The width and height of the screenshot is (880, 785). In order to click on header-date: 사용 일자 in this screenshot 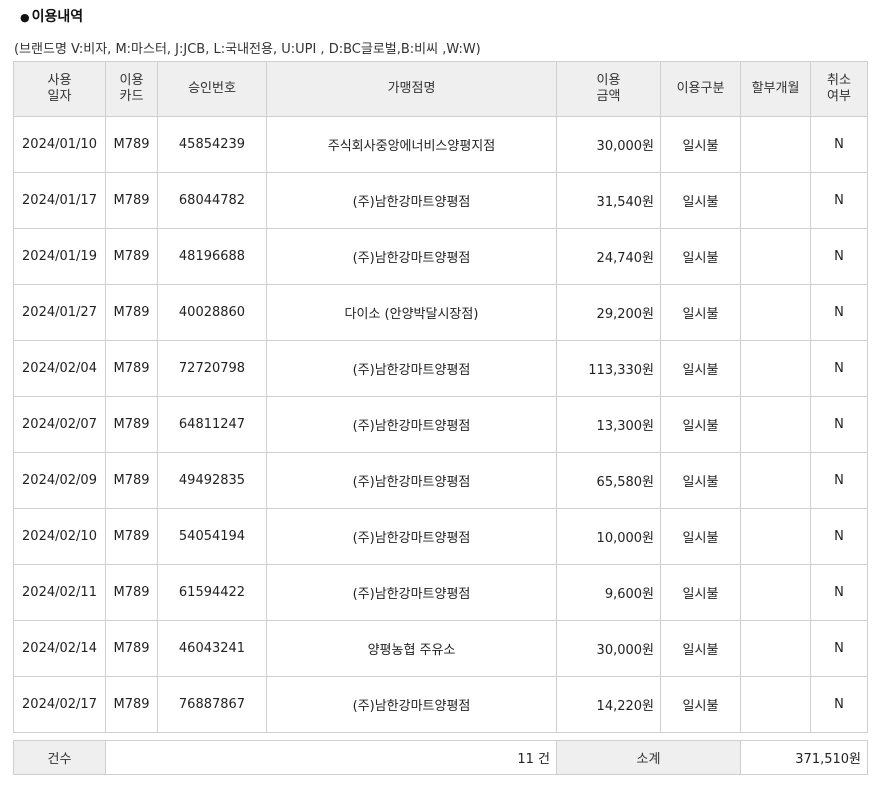, I will do `click(59, 89)`.